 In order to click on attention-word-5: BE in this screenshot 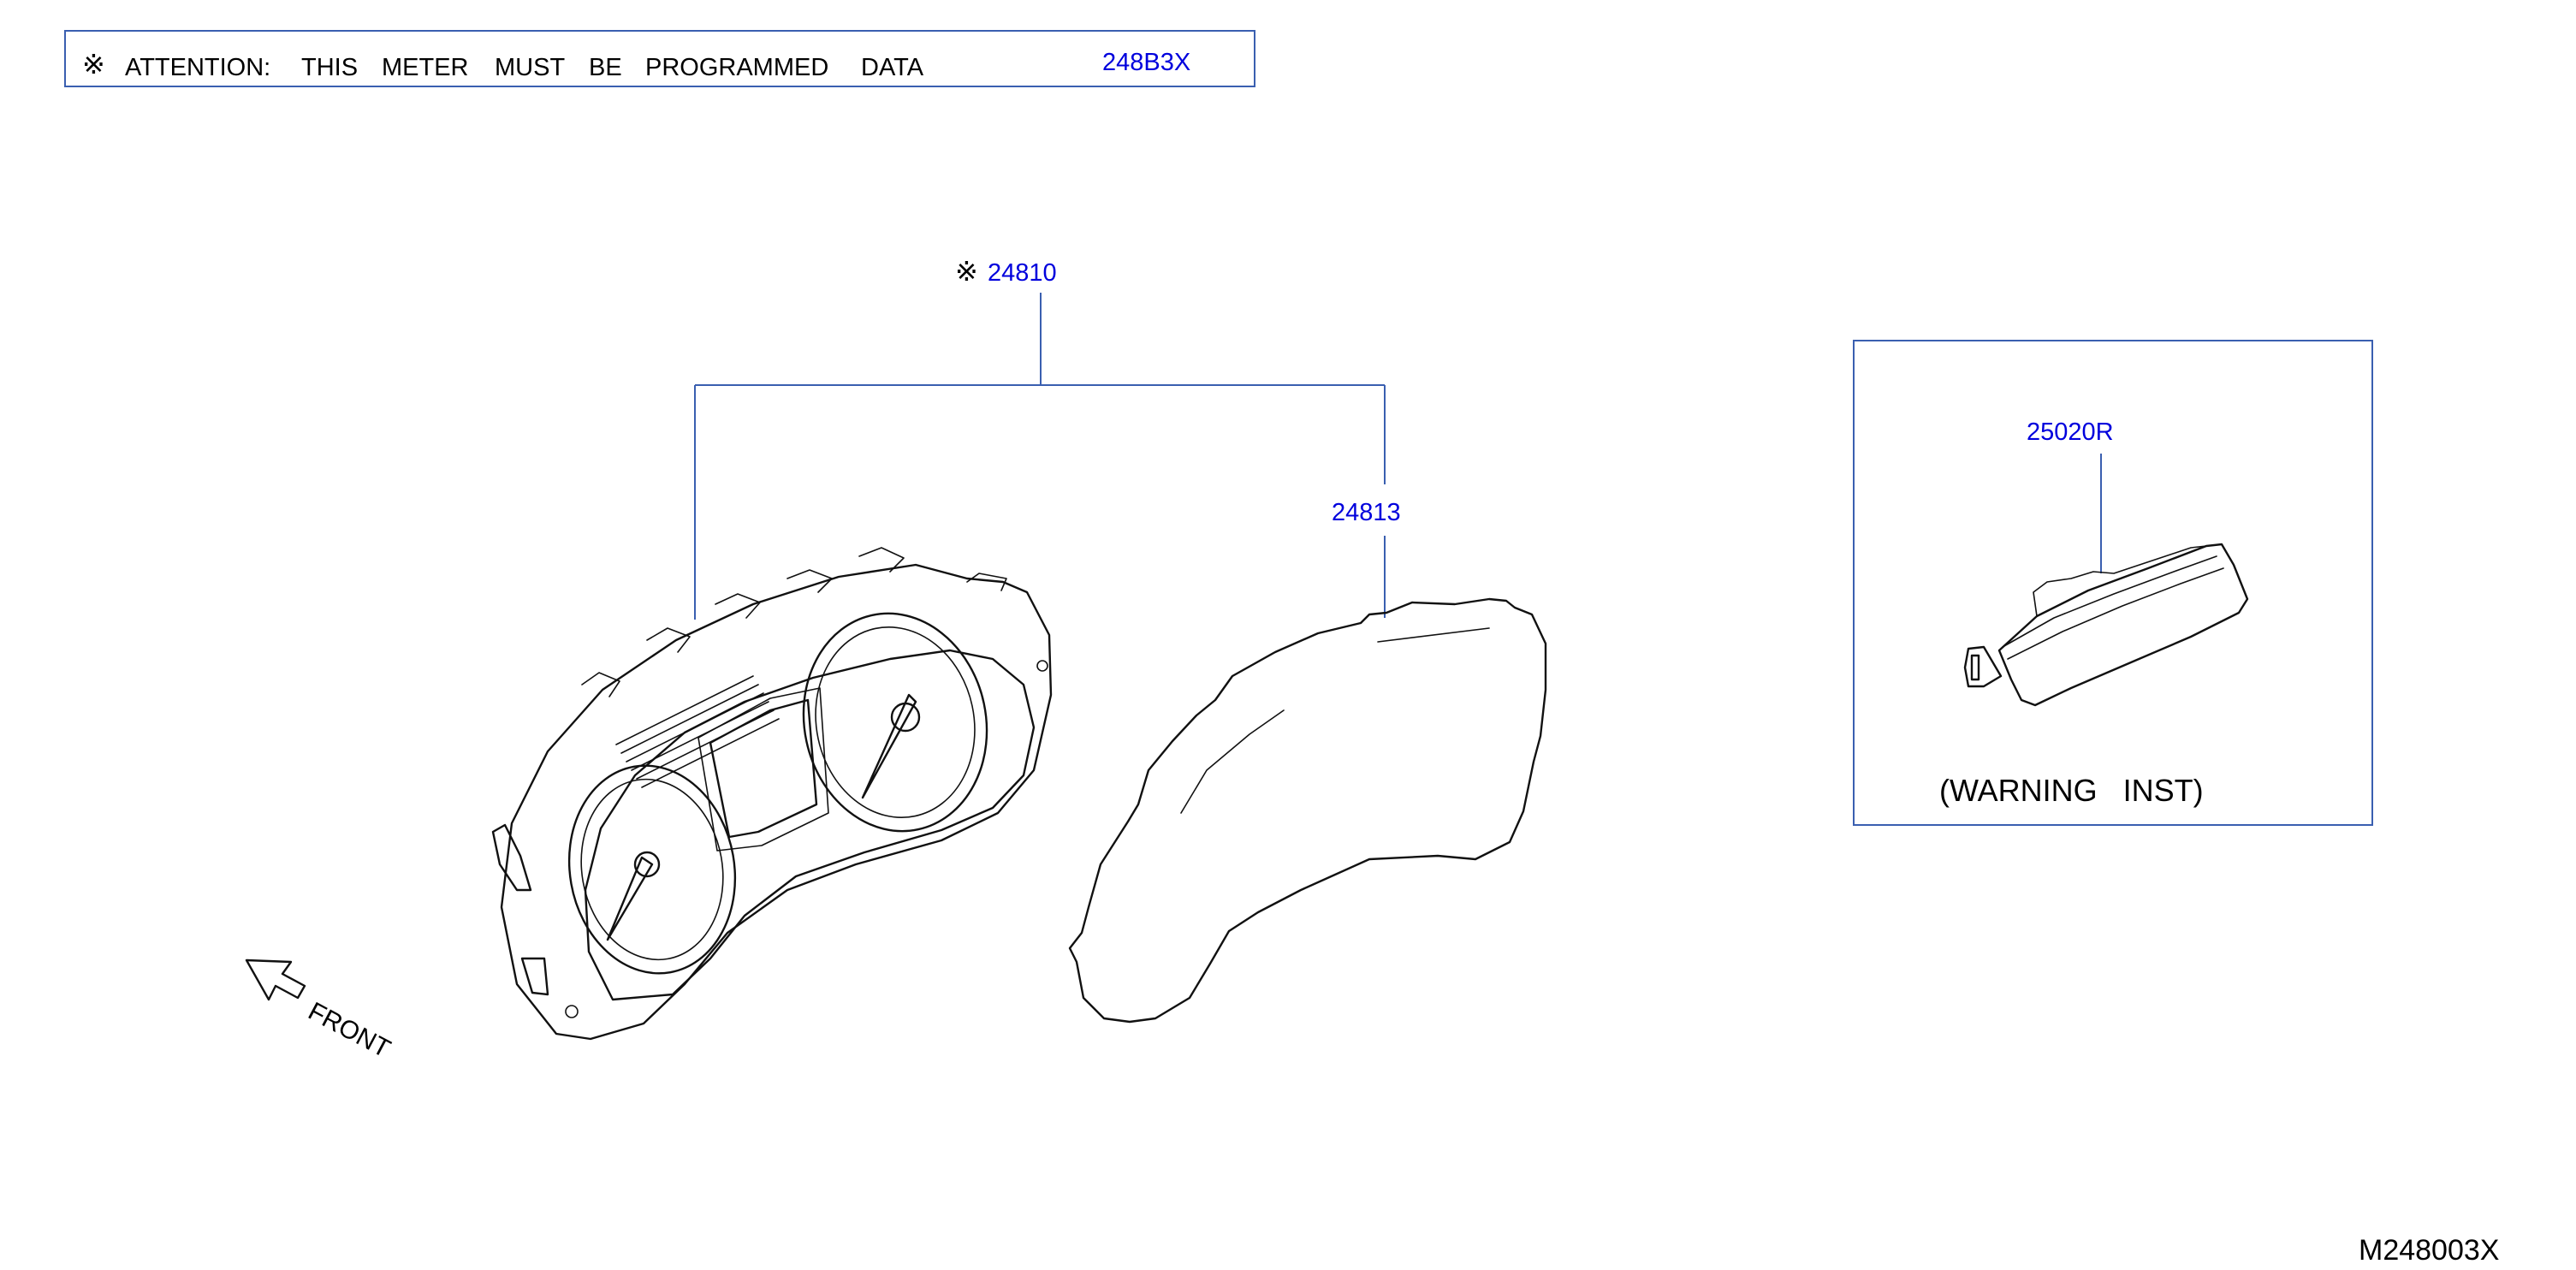, I will do `click(605, 67)`.